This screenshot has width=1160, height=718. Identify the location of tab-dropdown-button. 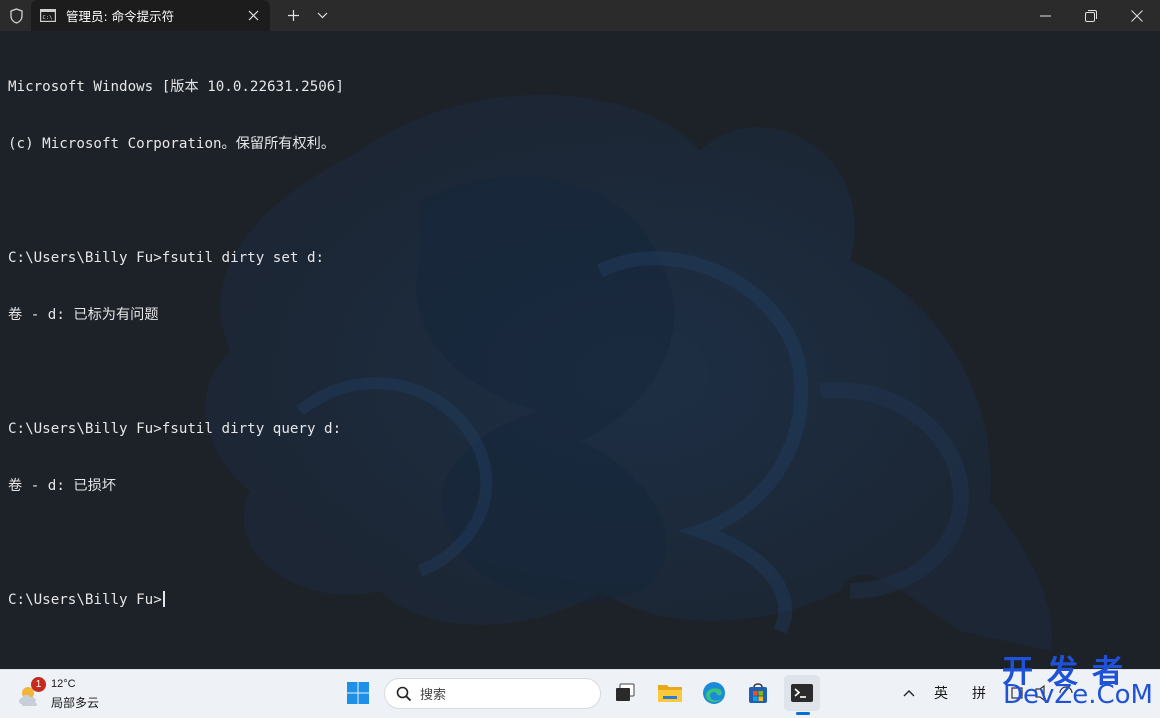
(322, 15).